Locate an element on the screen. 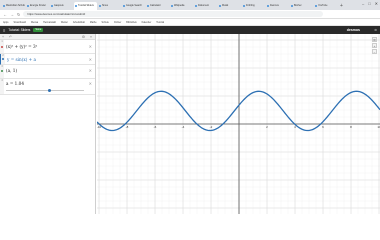 This screenshot has height=240, width=380. browser-tab: Frühling is located at coordinates (253, 6).